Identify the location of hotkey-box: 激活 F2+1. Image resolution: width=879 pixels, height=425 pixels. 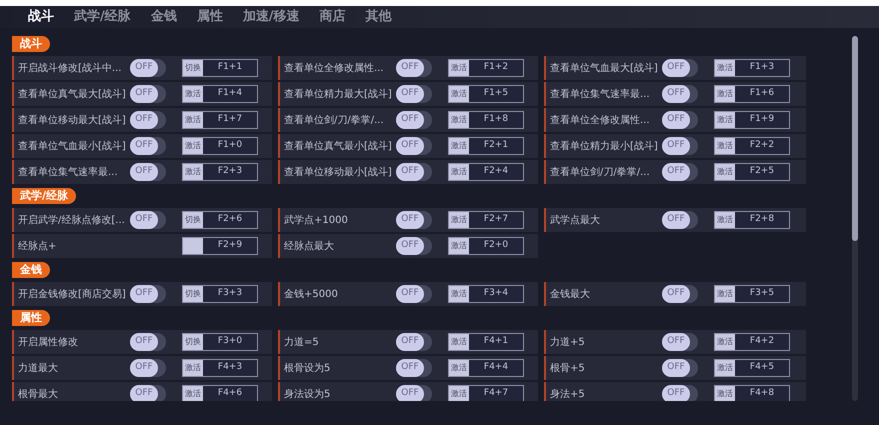
(486, 146).